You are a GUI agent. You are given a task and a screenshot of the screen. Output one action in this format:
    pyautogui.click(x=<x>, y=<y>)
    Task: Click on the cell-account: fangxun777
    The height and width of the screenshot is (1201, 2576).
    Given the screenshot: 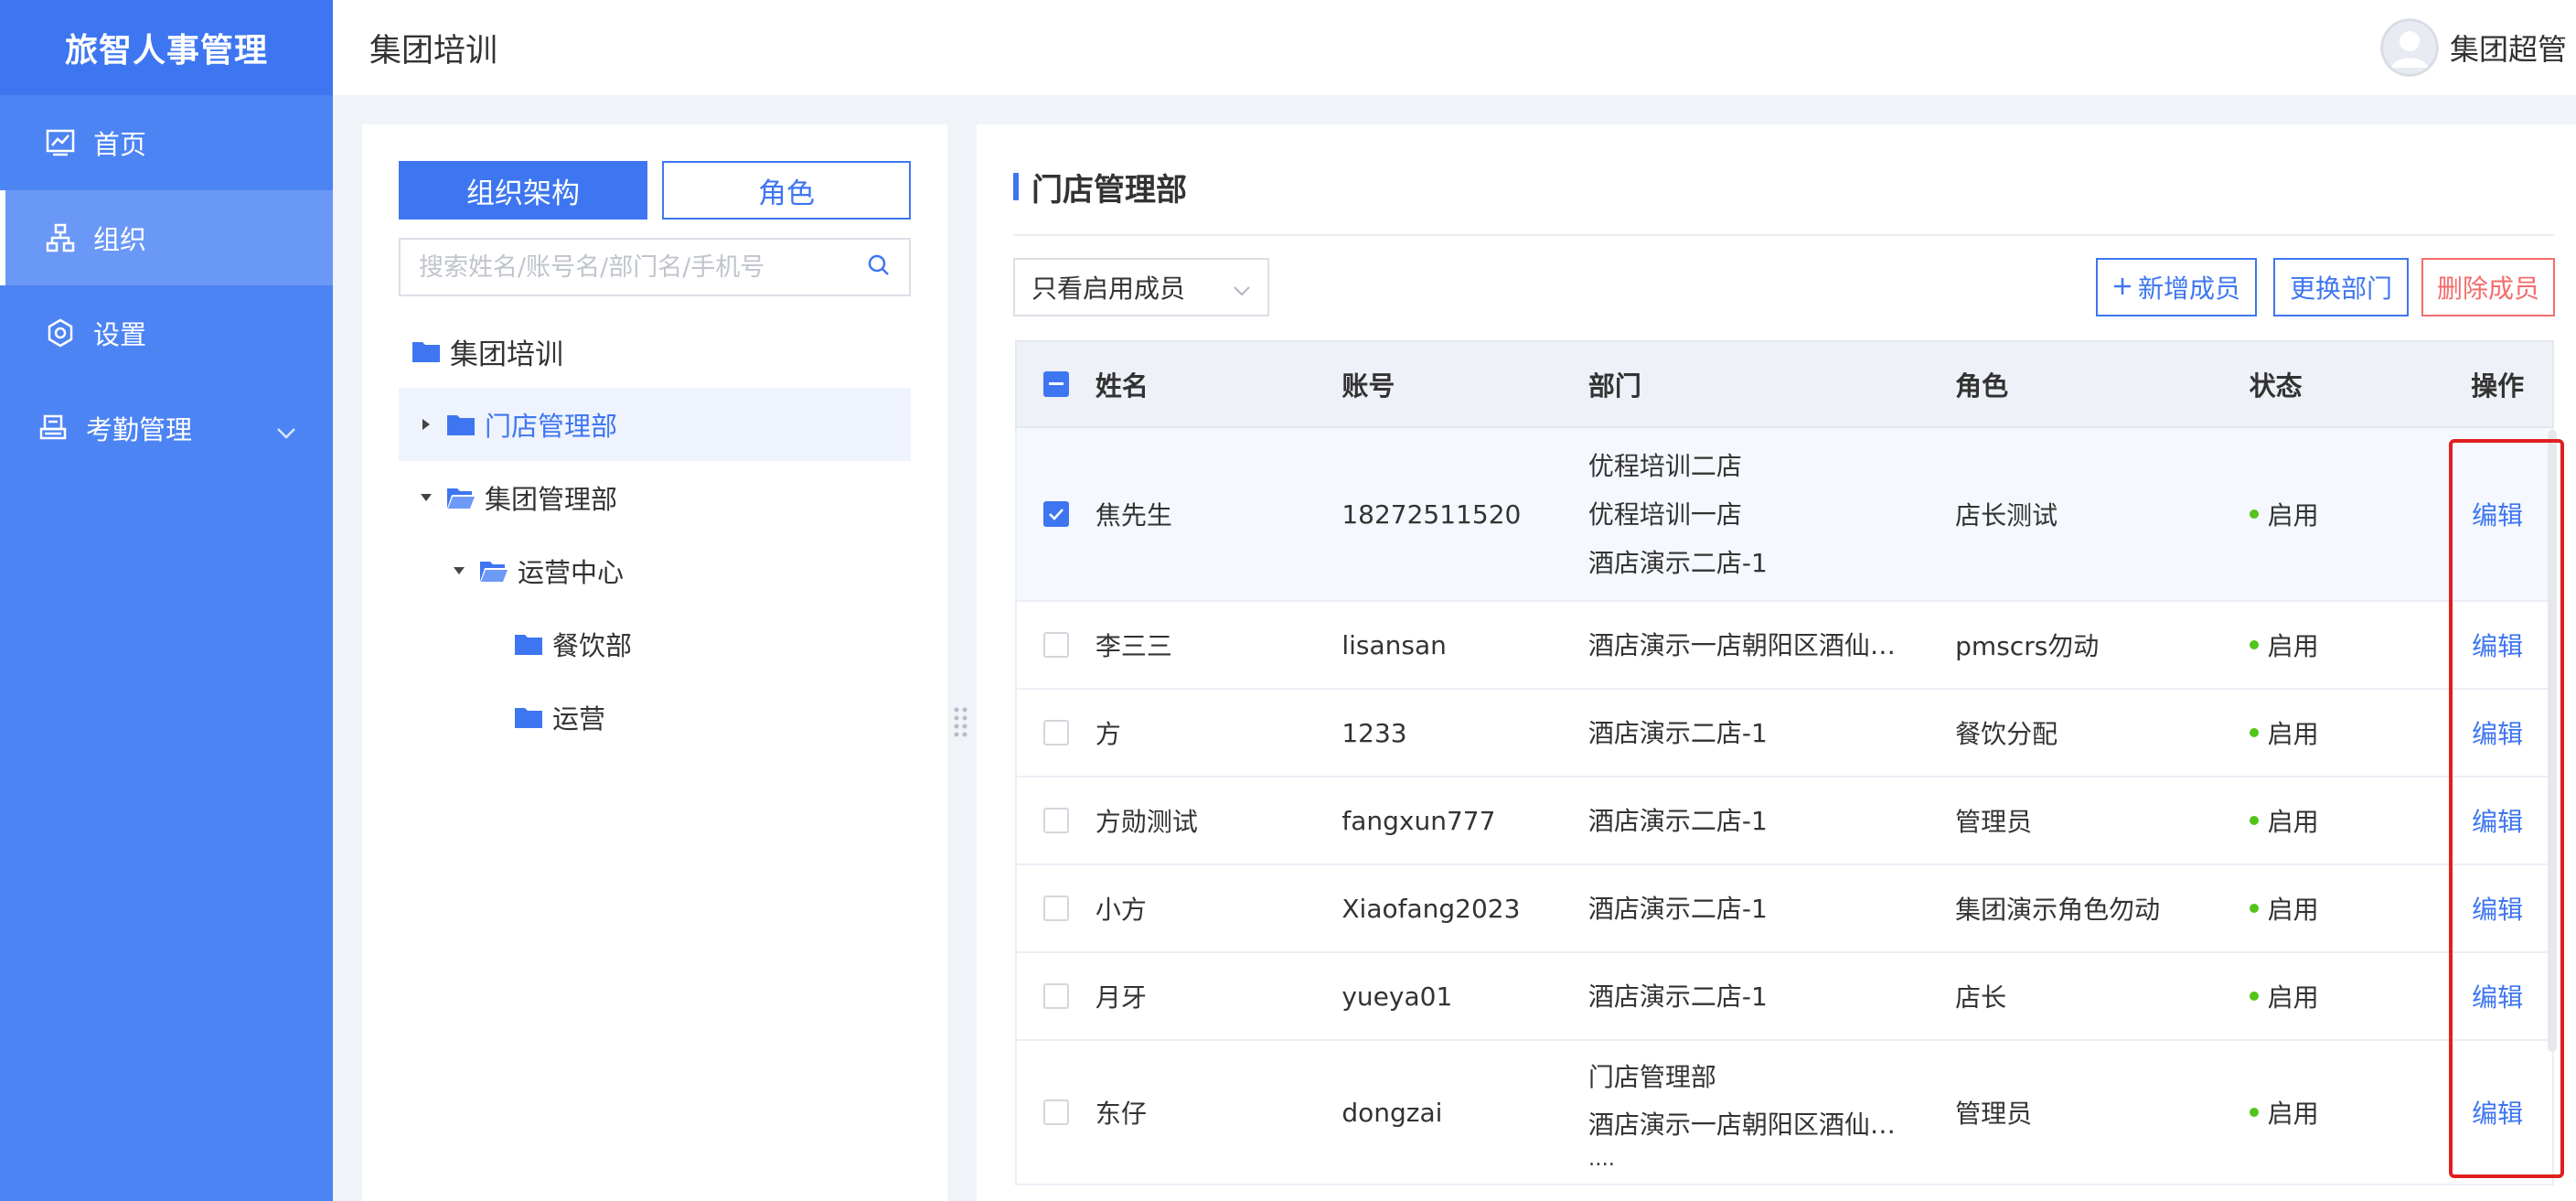 What is the action you would take?
    pyautogui.click(x=1418, y=820)
    